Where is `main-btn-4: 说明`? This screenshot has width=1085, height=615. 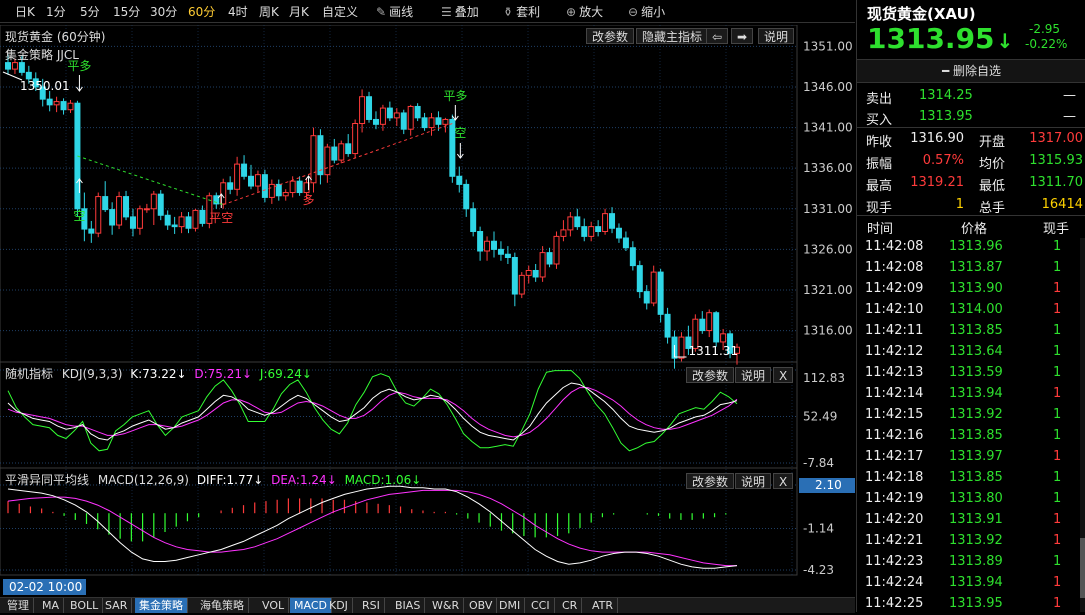
main-btn-4: 说明 is located at coordinates (776, 36).